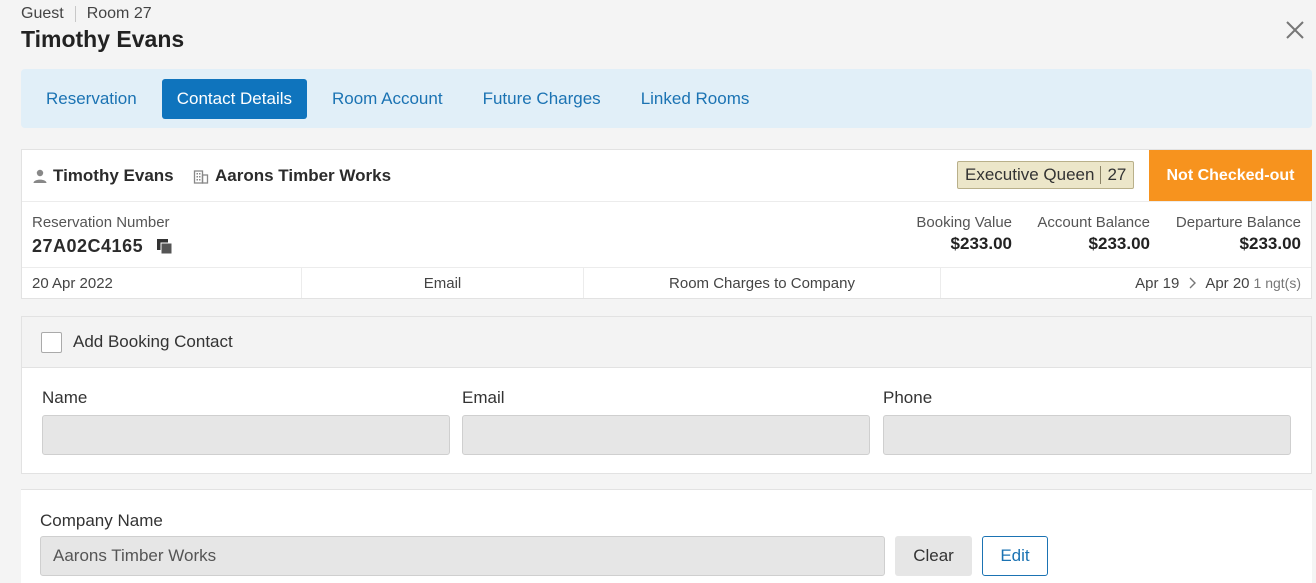 The width and height of the screenshot is (1316, 583). Describe the element at coordinates (1238, 222) in the screenshot. I see `departure-balance-label: Departure Balance` at that location.